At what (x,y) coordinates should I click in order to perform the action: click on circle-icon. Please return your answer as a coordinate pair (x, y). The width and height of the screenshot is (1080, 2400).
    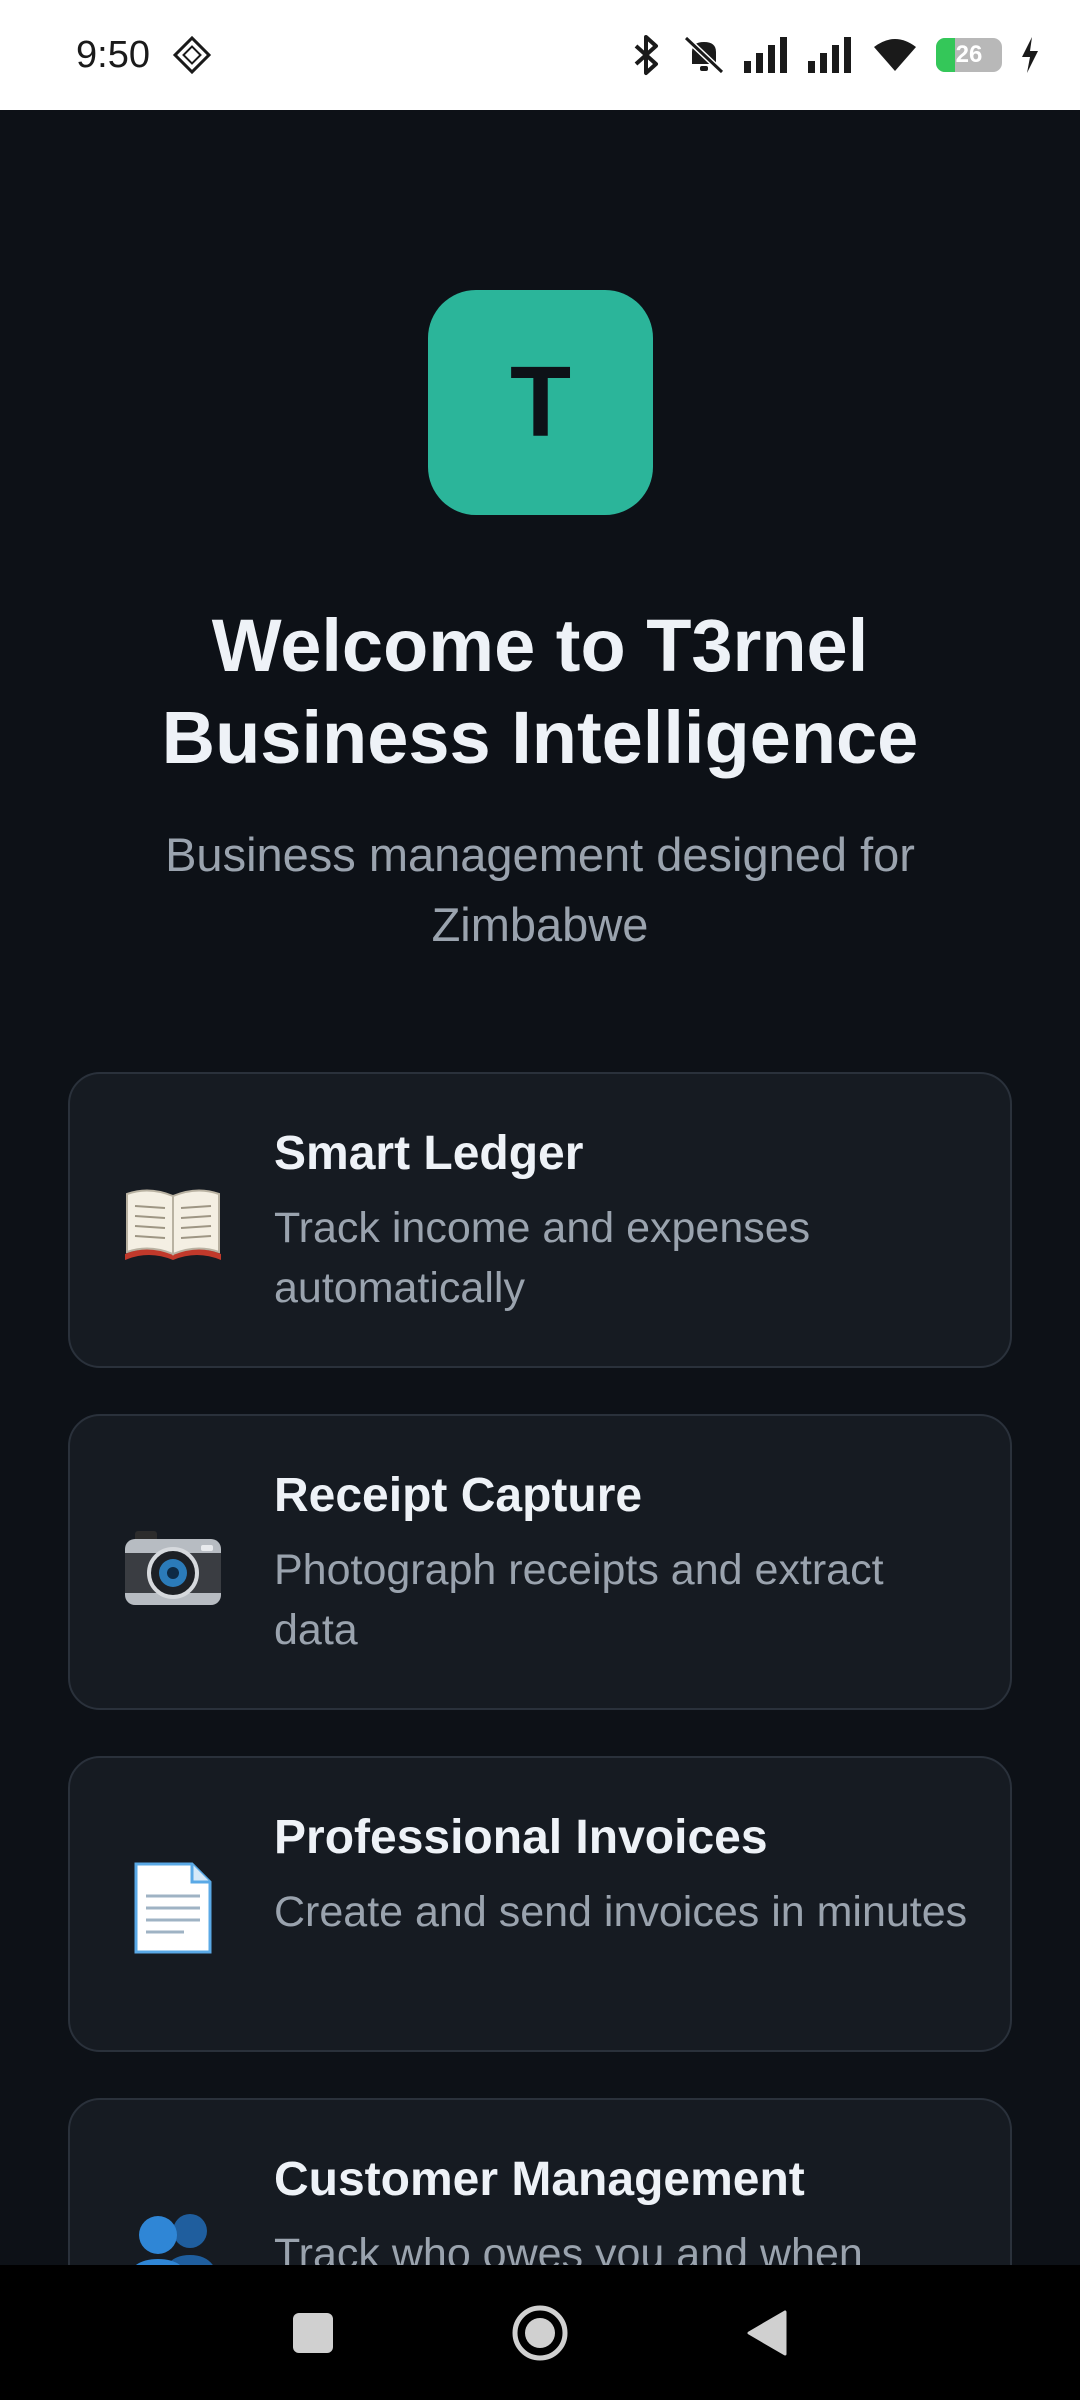
    Looking at the image, I should click on (540, 2332).